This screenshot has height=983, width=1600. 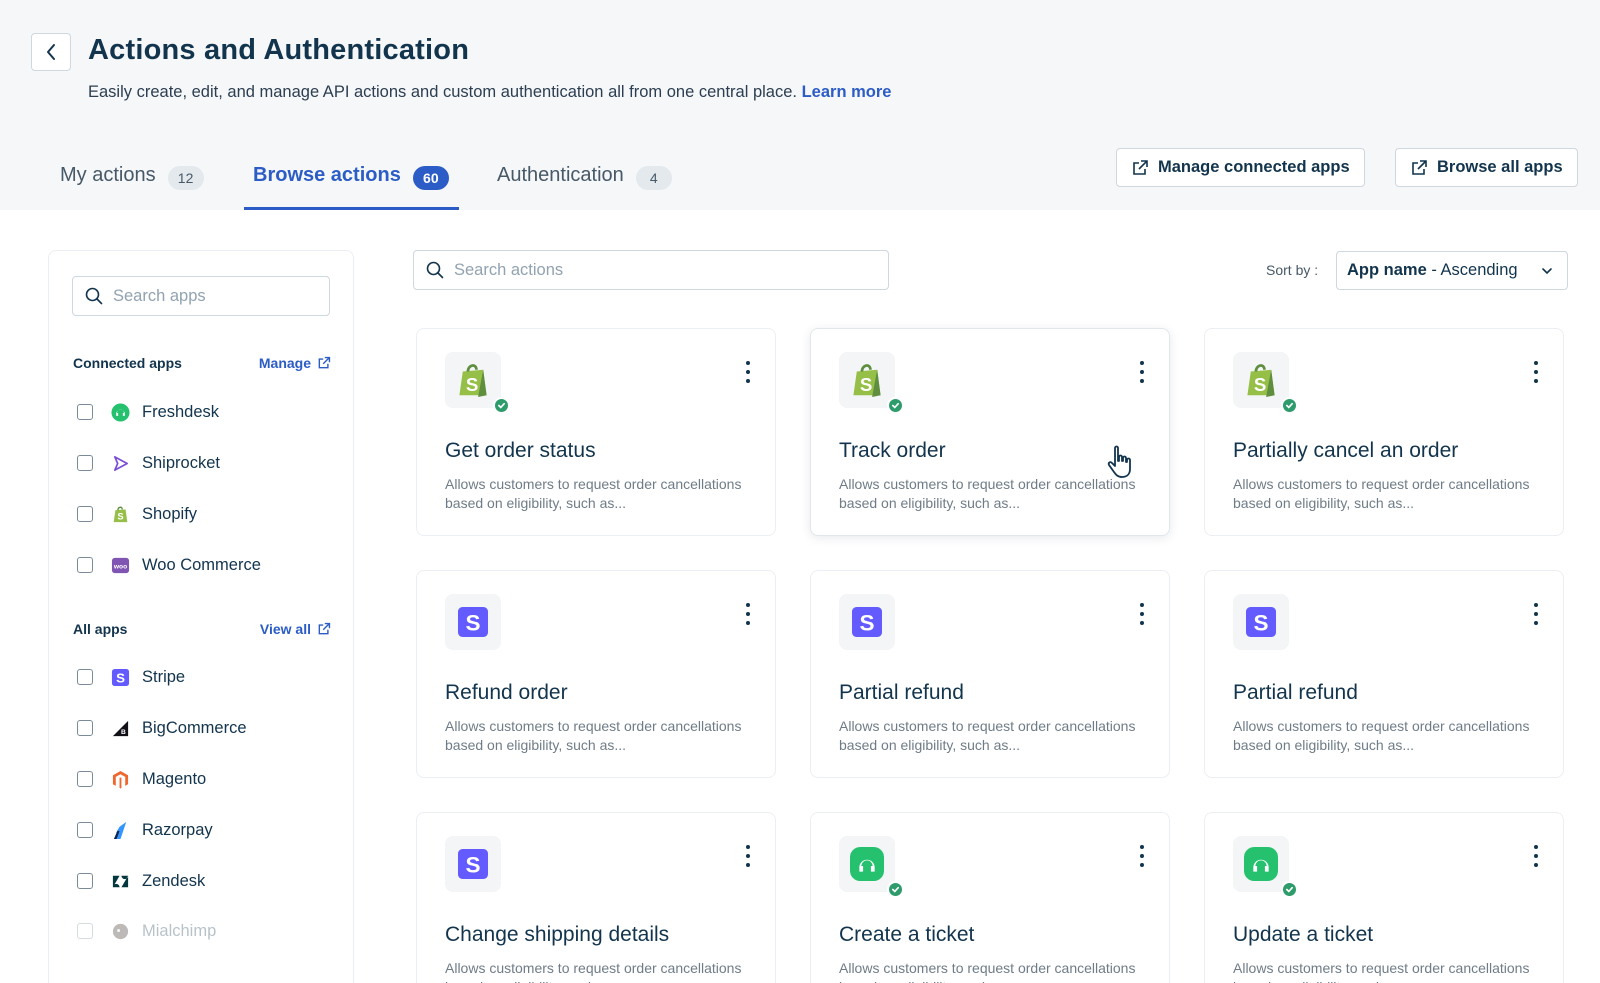 I want to click on search-actions-input, so click(x=664, y=270).